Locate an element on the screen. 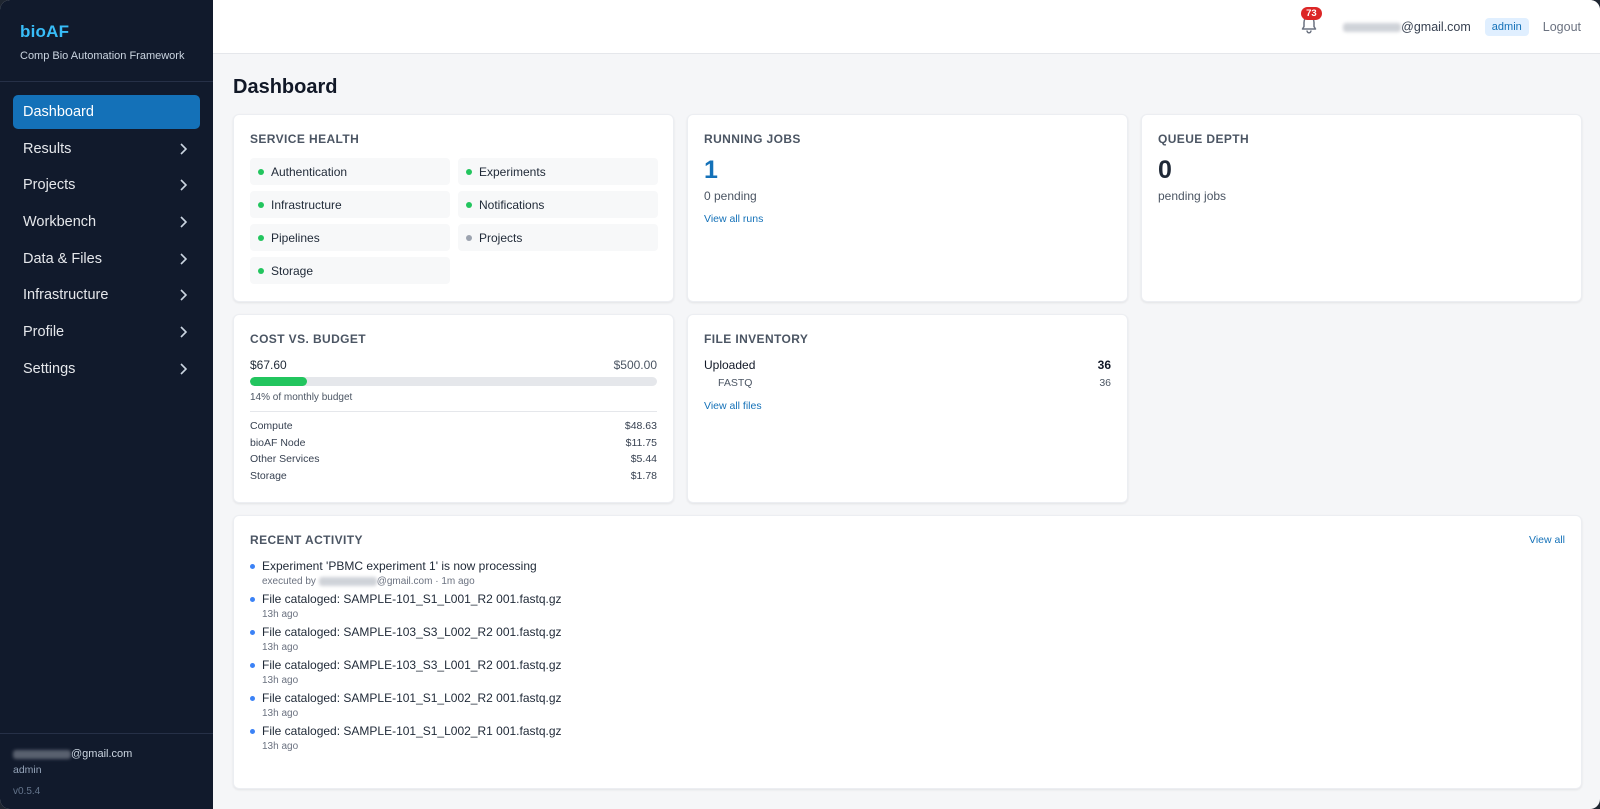 This screenshot has width=1600, height=809. view-all-activity-link: View all is located at coordinates (1547, 540).